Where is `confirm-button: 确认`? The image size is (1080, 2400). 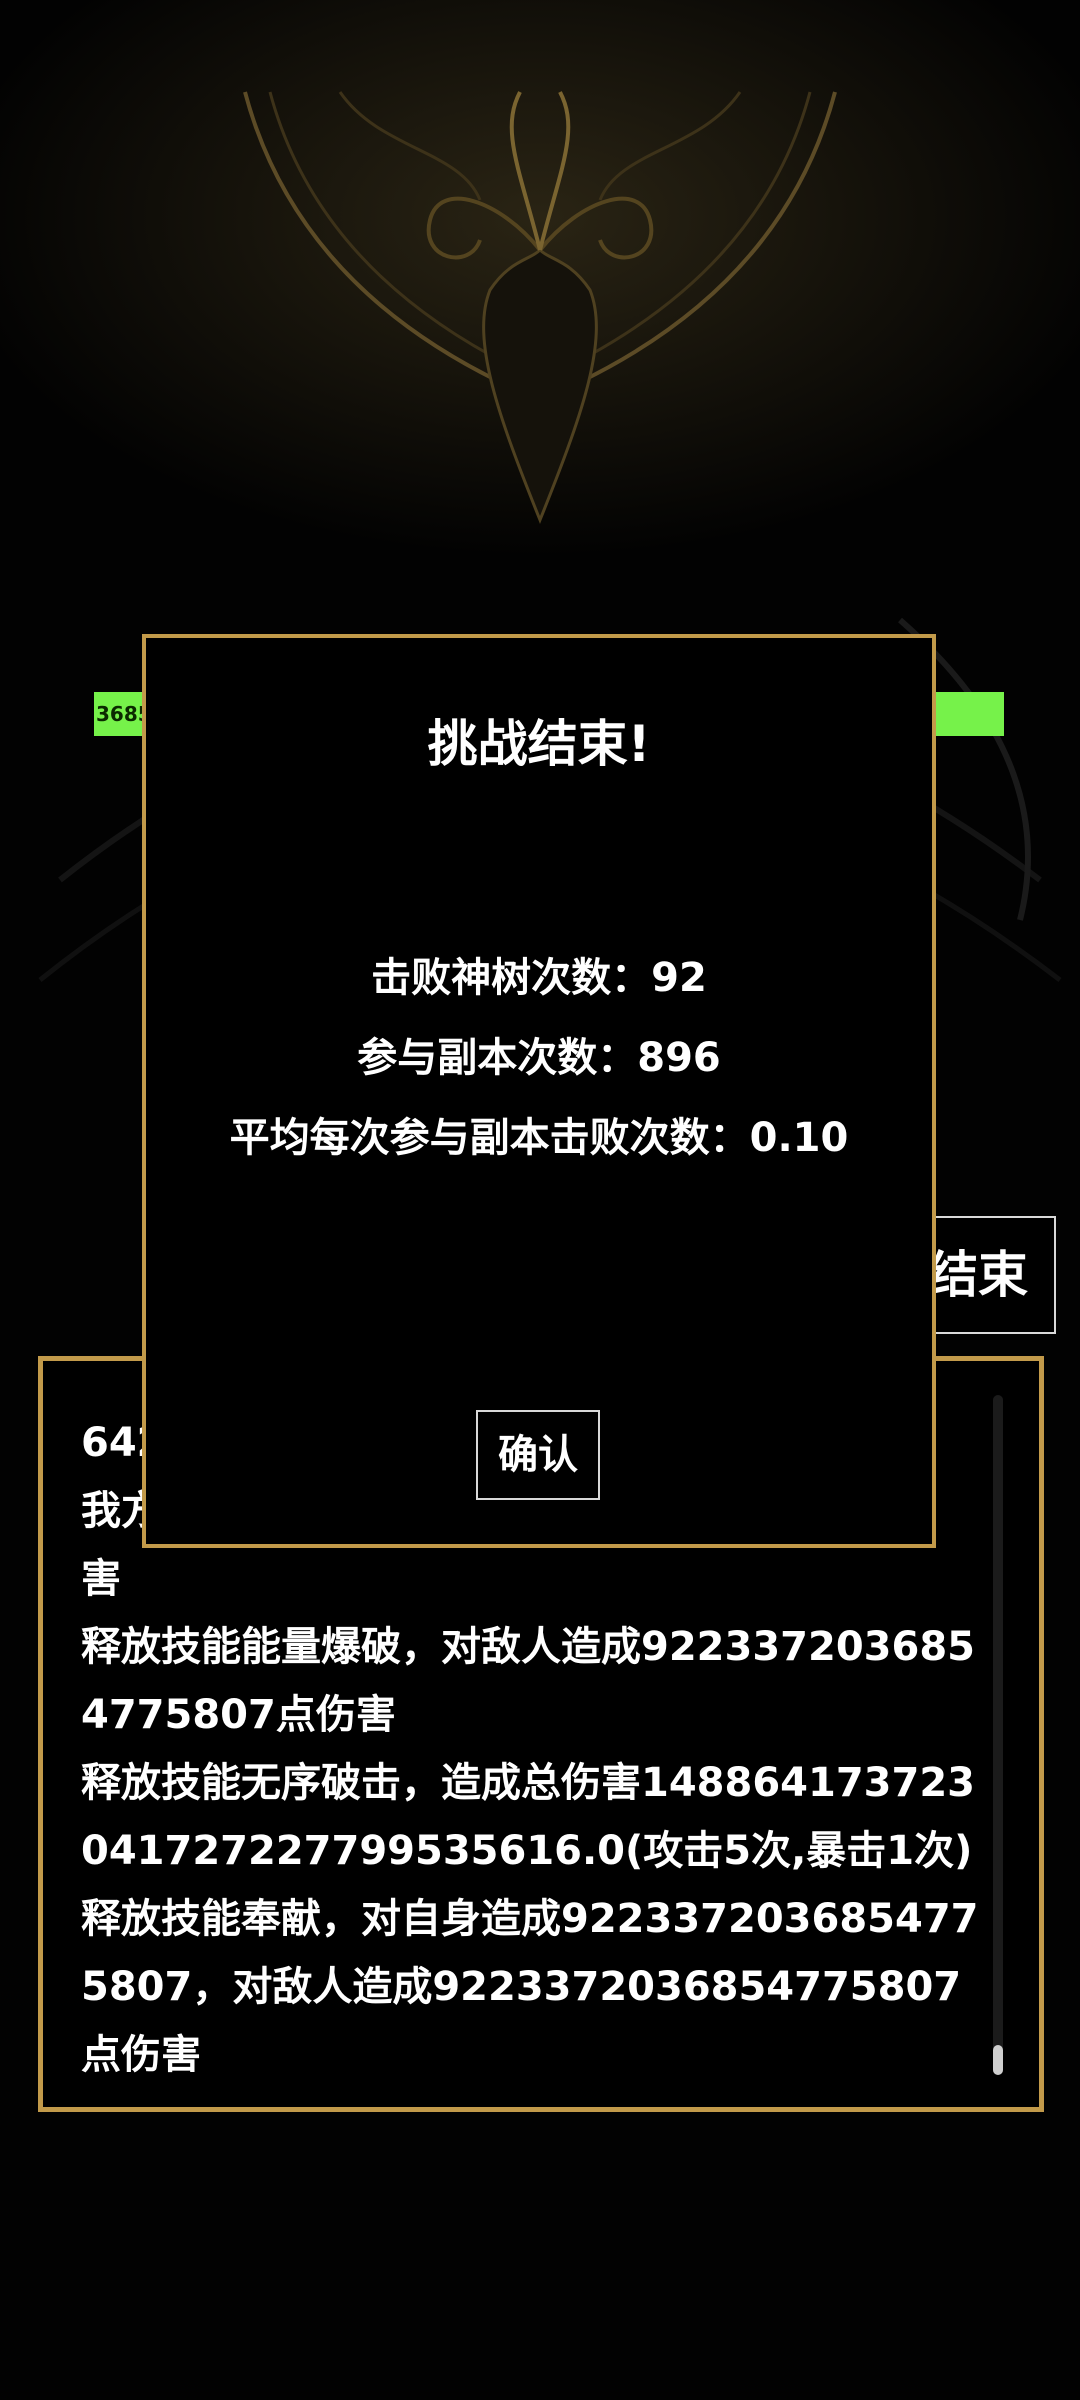 confirm-button: 确认 is located at coordinates (538, 1455).